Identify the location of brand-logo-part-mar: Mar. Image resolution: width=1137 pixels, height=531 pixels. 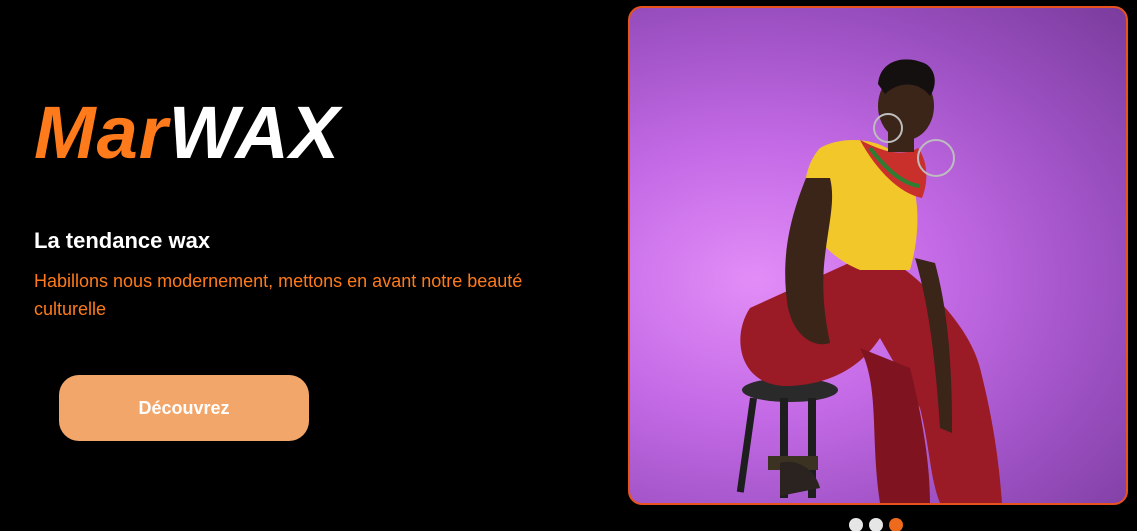
(101, 132).